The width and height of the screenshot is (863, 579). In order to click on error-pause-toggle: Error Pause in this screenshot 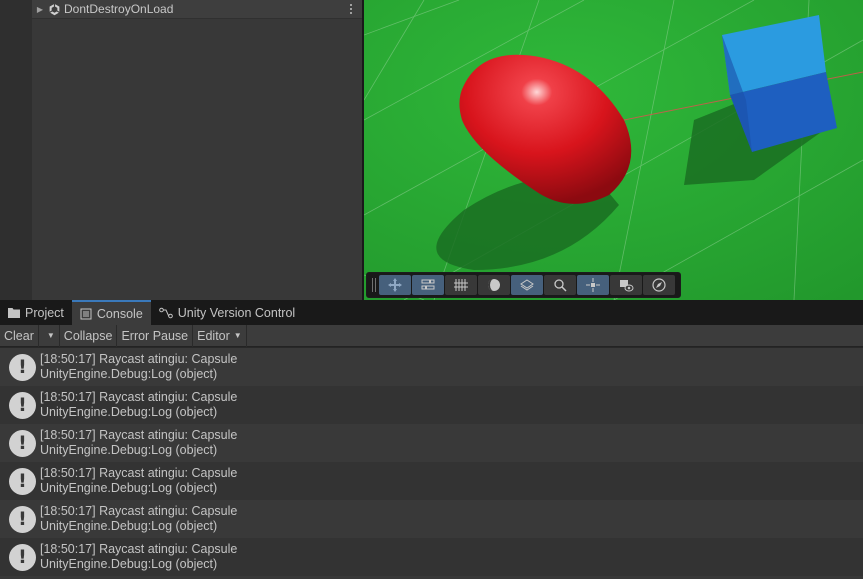, I will do `click(155, 335)`.